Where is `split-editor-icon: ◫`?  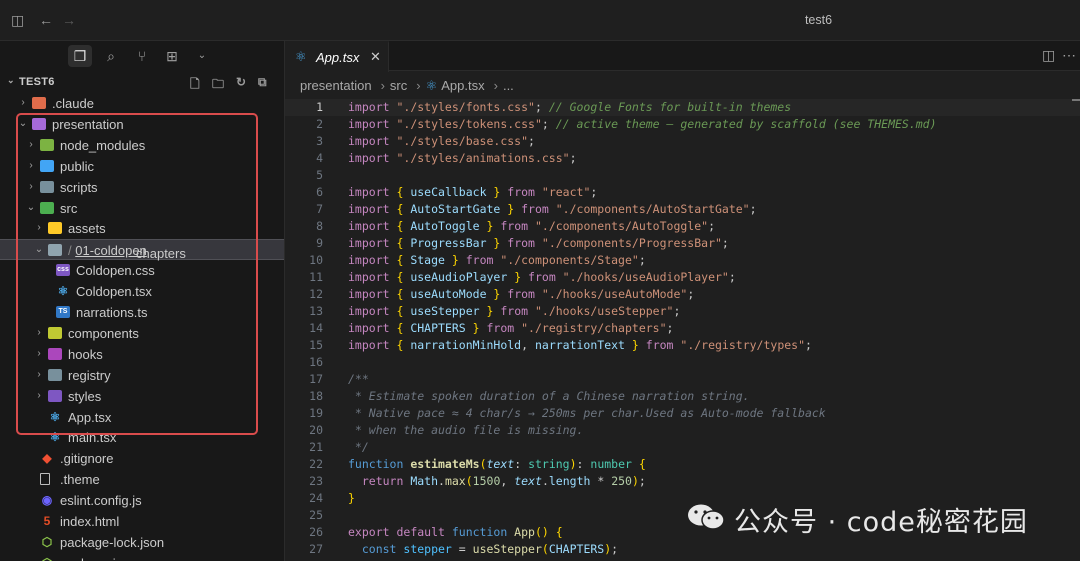
split-editor-icon: ◫ is located at coordinates (1048, 55).